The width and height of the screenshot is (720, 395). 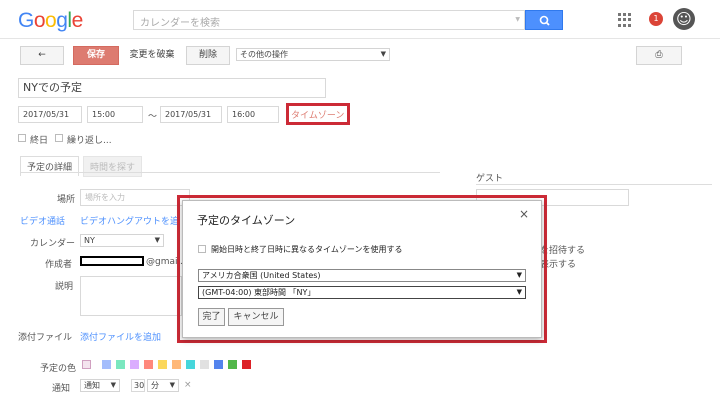 What do you see at coordinates (89, 240) in the screenshot?
I see `calendar-value: NY` at bounding box center [89, 240].